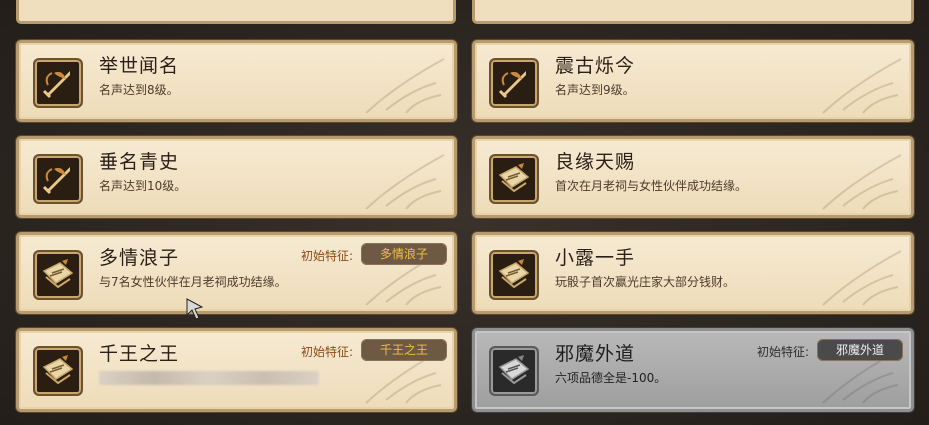 This screenshot has height=425, width=929. What do you see at coordinates (236, 273) in the screenshot?
I see `achievement-card: 多情浪子 与7名女性伙伴在月老祠成功结缘。 初始特征: 多情浪子` at bounding box center [236, 273].